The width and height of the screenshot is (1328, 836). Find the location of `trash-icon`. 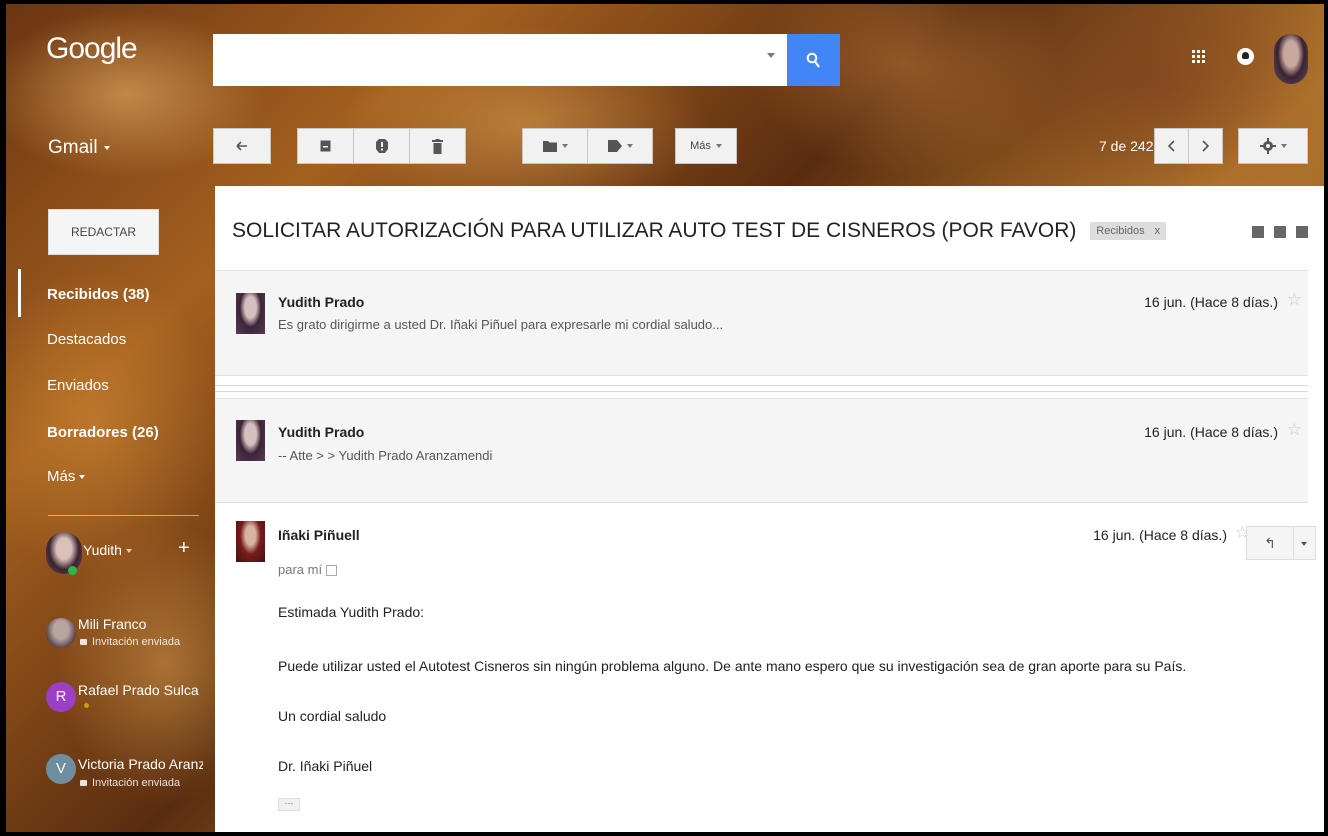

trash-icon is located at coordinates (437, 146).